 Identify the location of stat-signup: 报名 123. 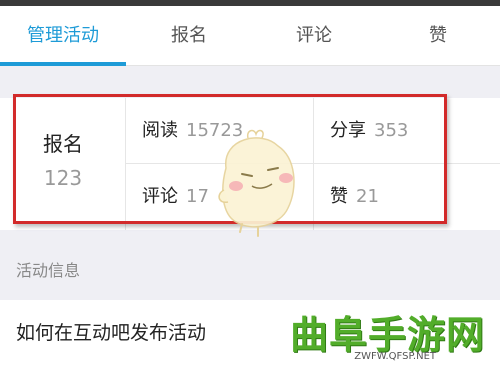
(63, 164).